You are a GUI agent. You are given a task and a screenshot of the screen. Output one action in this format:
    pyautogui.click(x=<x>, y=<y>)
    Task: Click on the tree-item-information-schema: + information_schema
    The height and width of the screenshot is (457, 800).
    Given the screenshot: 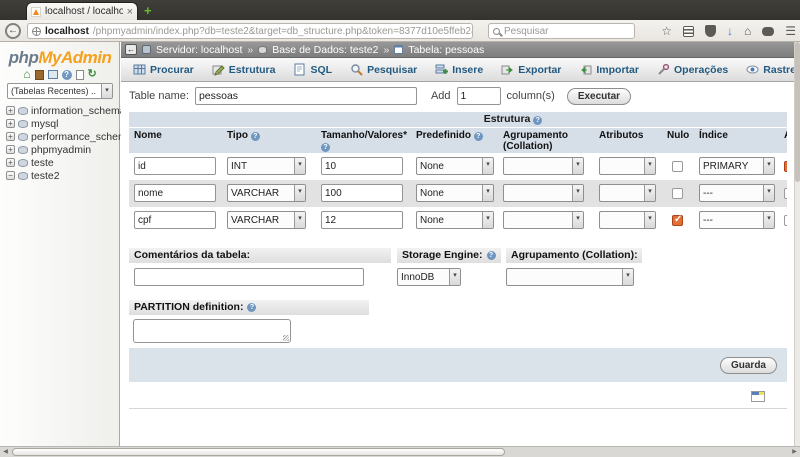 What is the action you would take?
    pyautogui.click(x=69, y=110)
    